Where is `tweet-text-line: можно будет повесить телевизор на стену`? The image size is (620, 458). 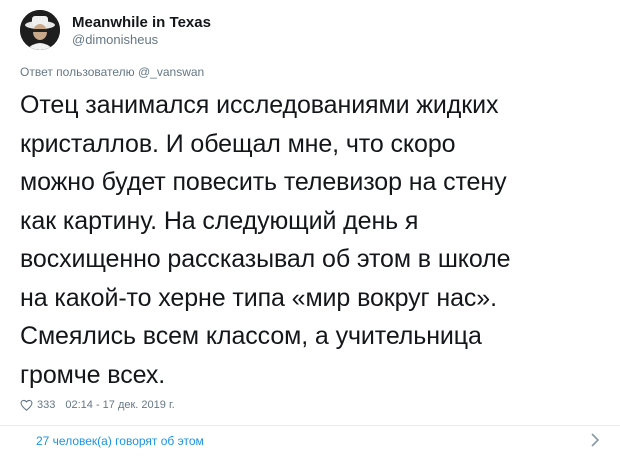
tweet-text-line: можно будет повесить телевизор на стену is located at coordinates (263, 182).